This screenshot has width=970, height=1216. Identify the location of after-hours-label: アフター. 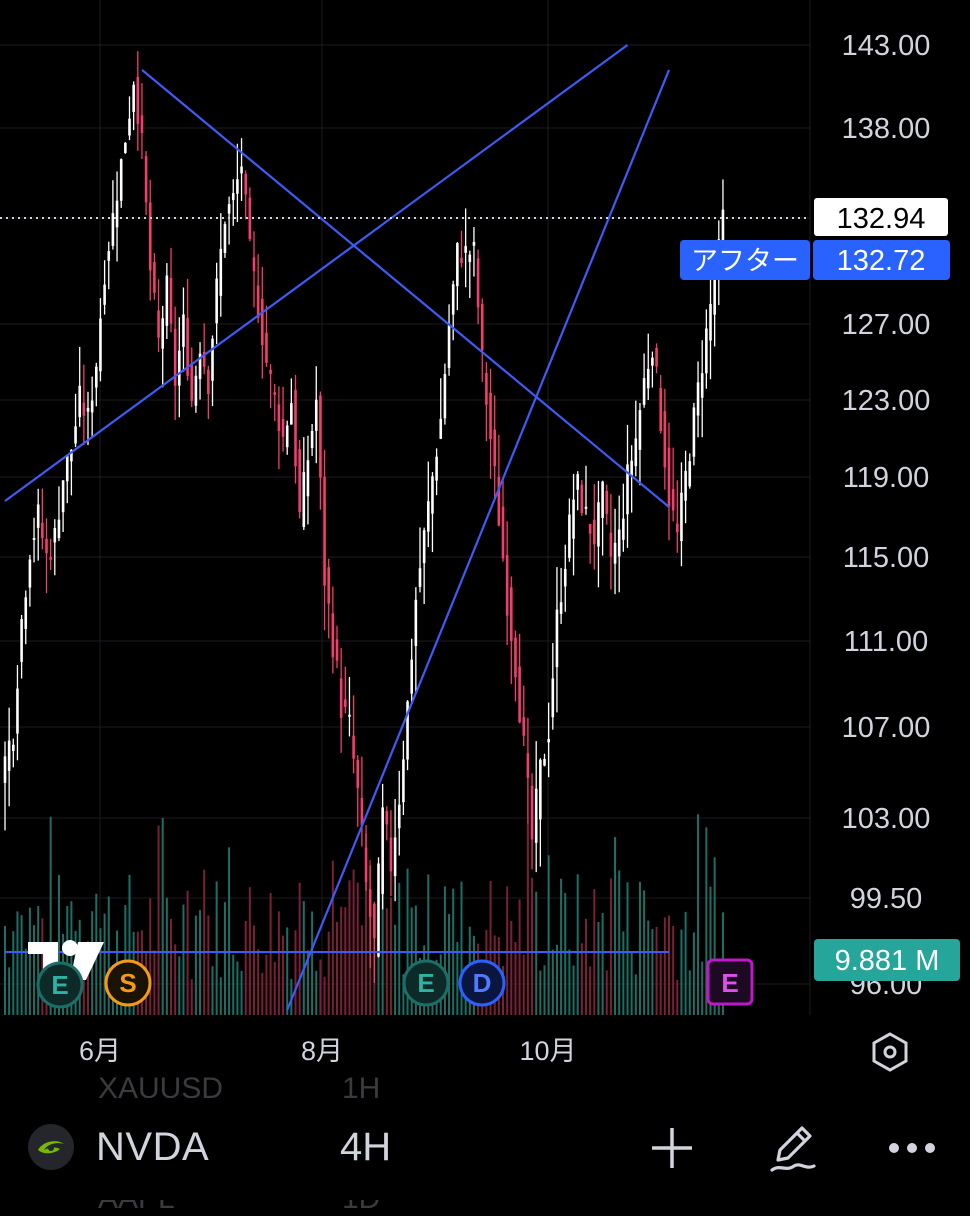
(745, 261).